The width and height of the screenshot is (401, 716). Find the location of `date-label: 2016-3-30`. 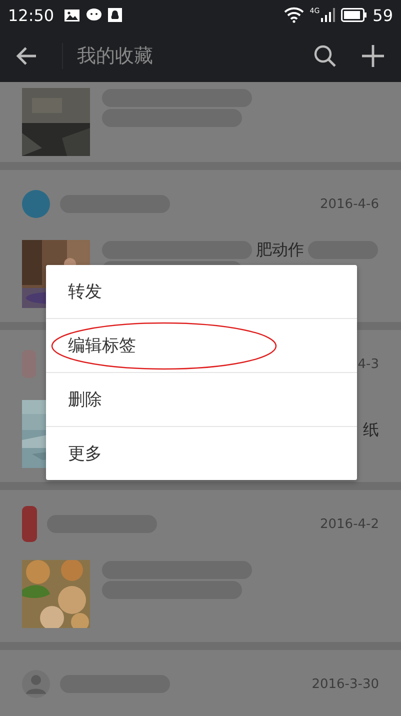

date-label: 2016-3-30 is located at coordinates (345, 684).